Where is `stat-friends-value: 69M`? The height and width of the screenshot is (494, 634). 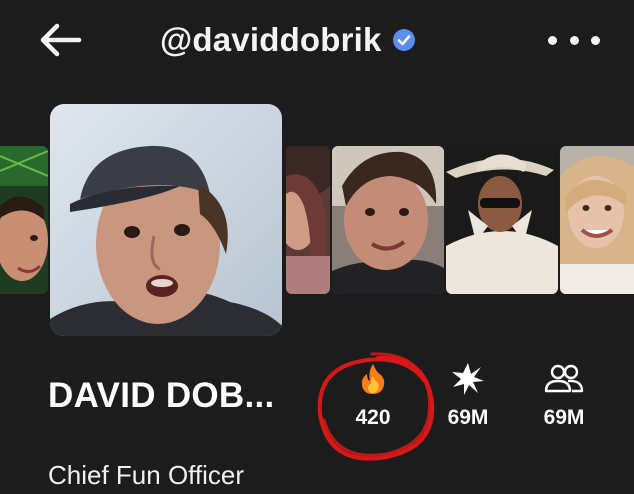
stat-friends-value: 69M is located at coordinates (564, 417).